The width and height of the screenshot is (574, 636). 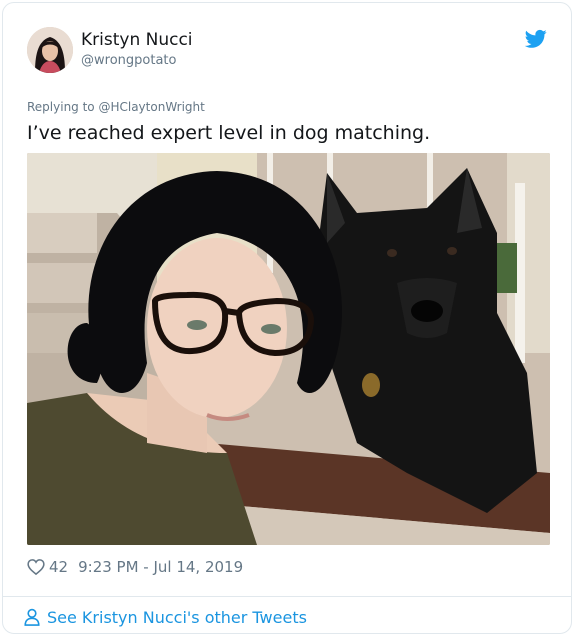 I want to click on tweet-header: Kristyn Nucci @wrongpotato, so click(x=287, y=52).